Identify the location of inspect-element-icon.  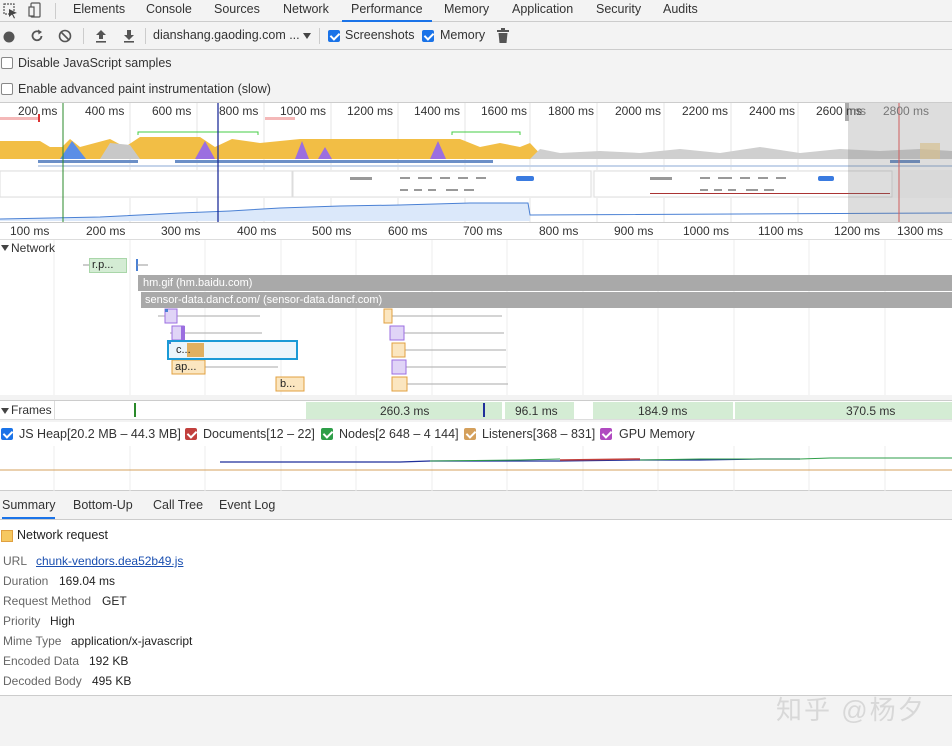
(11, 11).